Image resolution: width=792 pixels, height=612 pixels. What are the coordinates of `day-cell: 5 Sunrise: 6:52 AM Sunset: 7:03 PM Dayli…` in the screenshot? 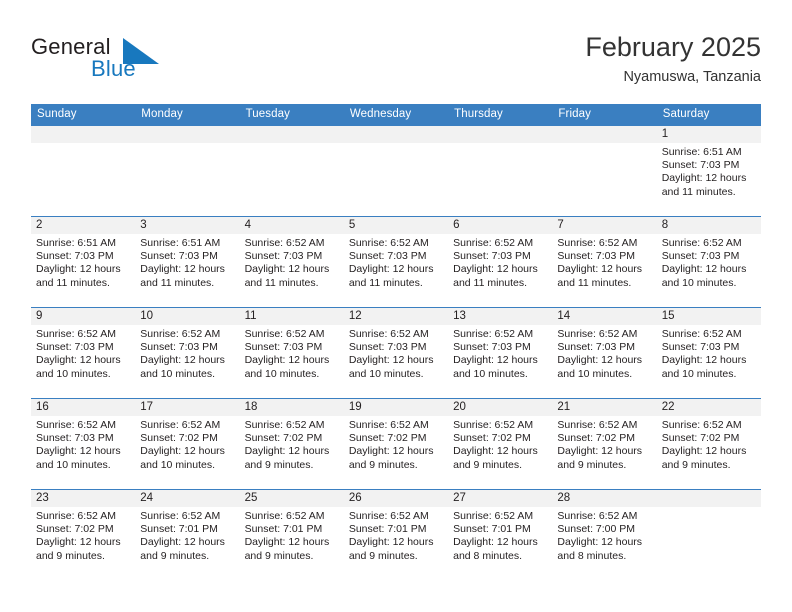 It's located at (396, 262).